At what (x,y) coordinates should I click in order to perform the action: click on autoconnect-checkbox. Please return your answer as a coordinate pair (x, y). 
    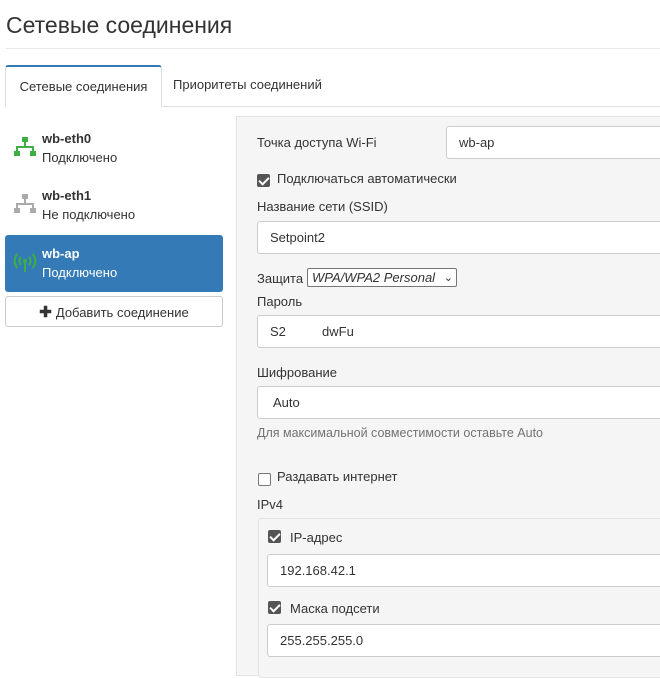
    Looking at the image, I should click on (263, 180).